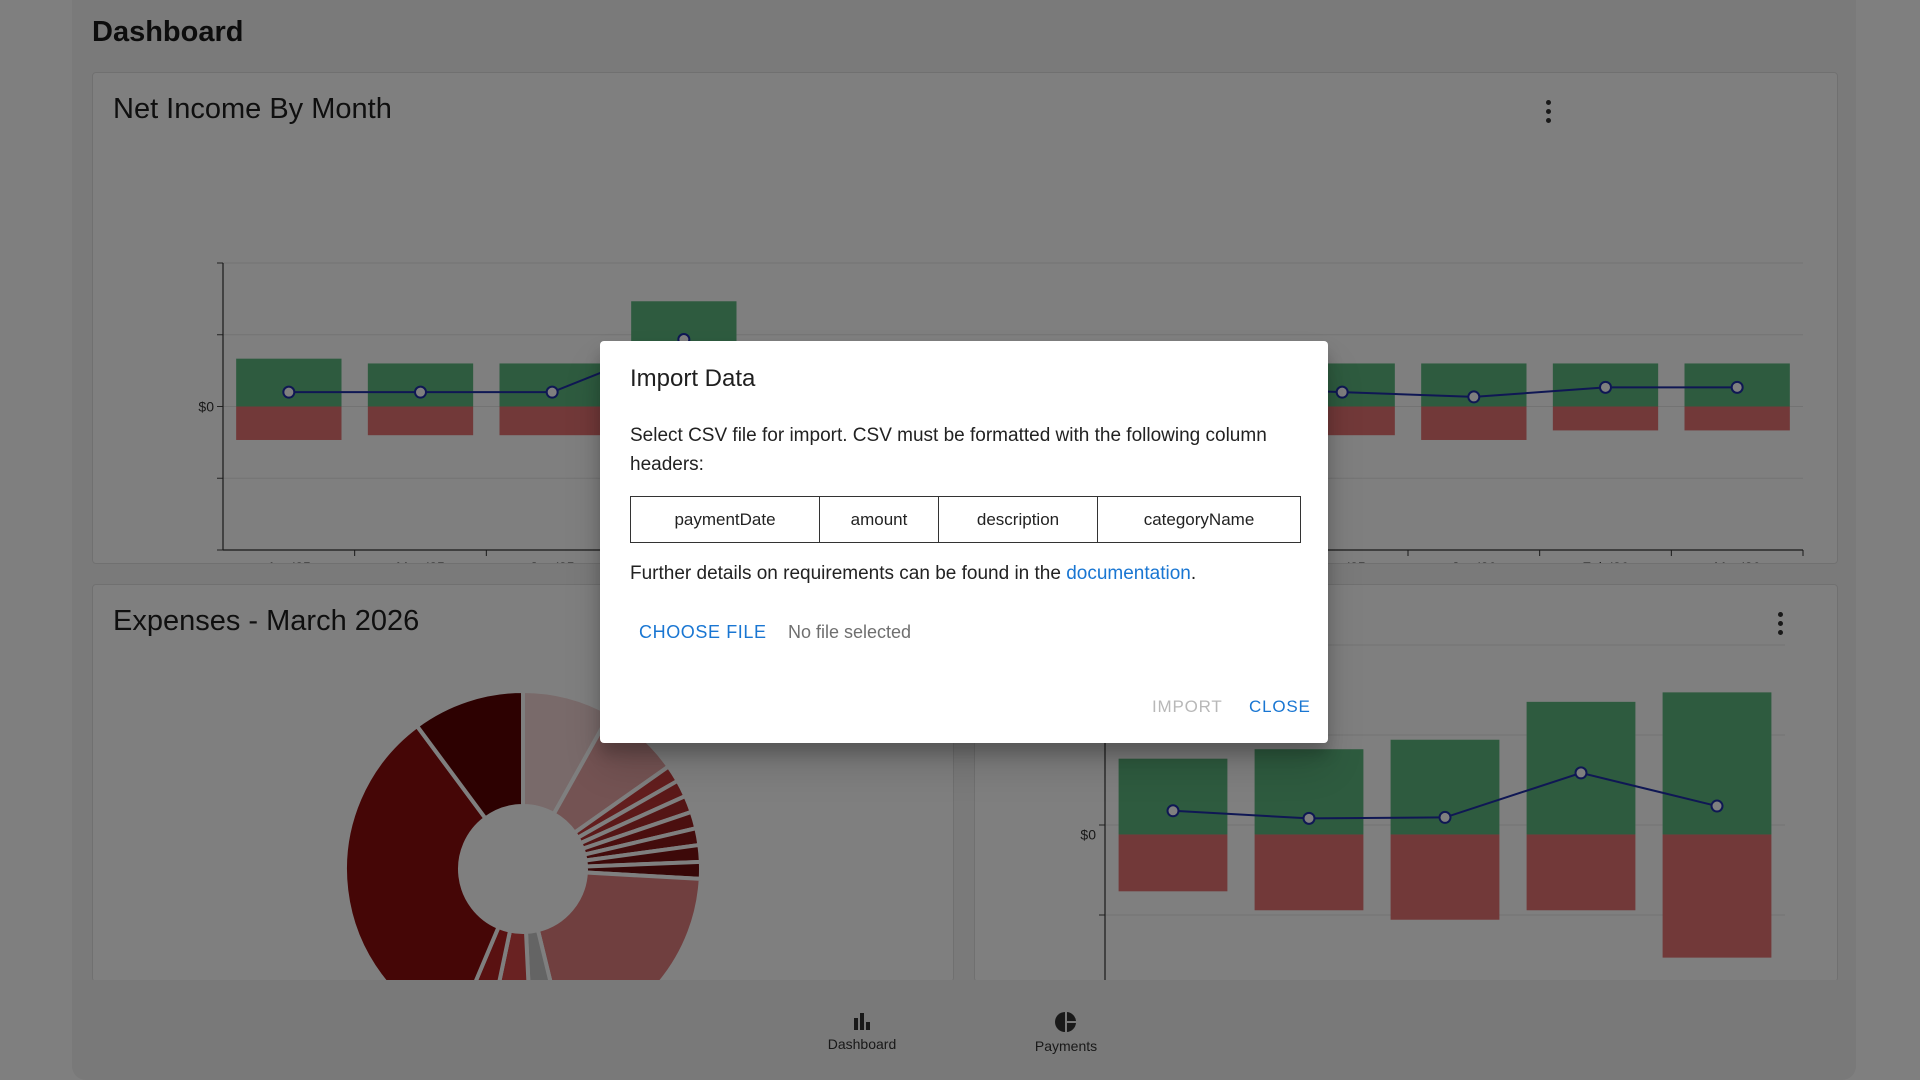  I want to click on file-status: No file selected, so click(850, 632).